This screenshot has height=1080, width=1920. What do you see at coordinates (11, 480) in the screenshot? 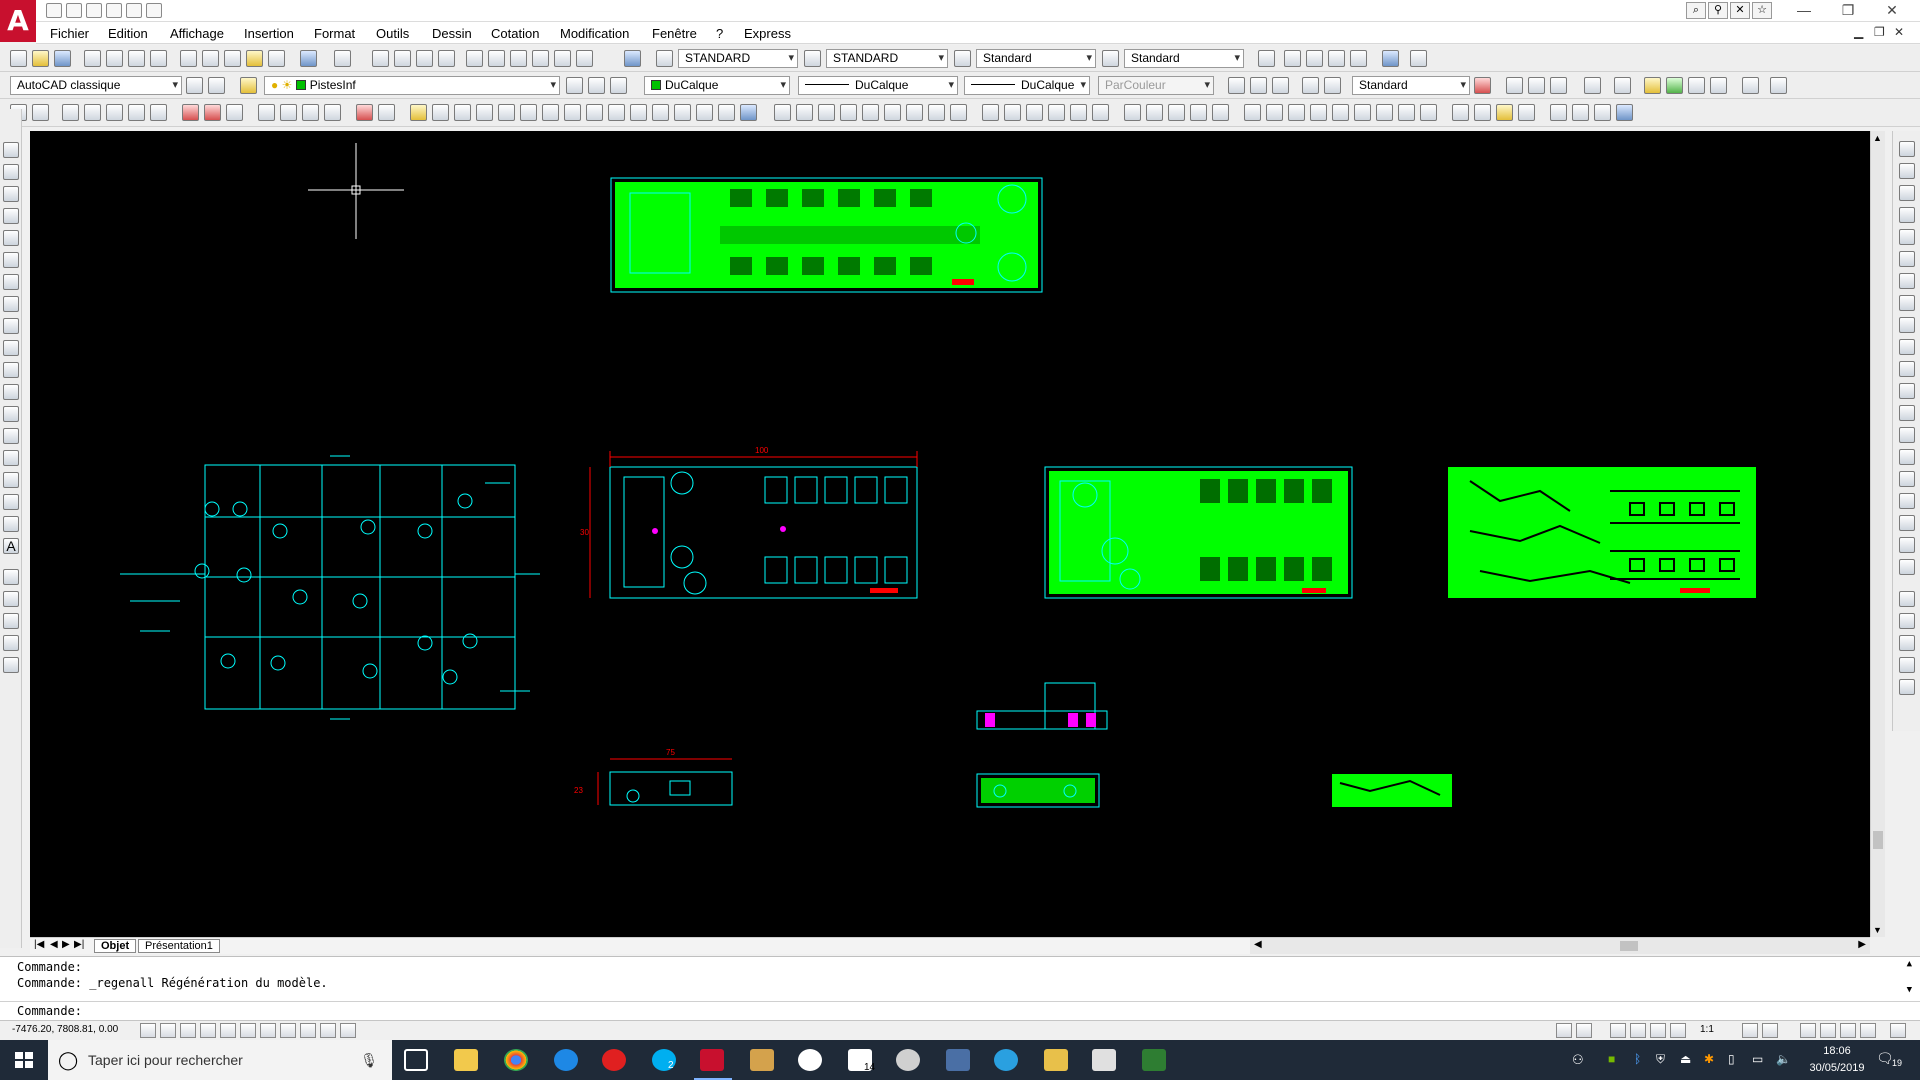
I see `side-gradient-icon` at bounding box center [11, 480].